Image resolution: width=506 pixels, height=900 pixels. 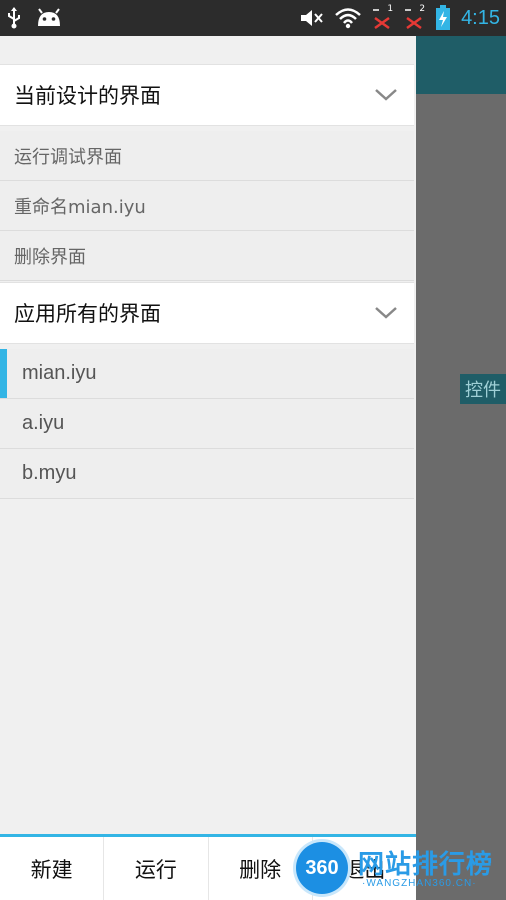 I want to click on status-bar: 1 2 4:15, so click(x=253, y=18).